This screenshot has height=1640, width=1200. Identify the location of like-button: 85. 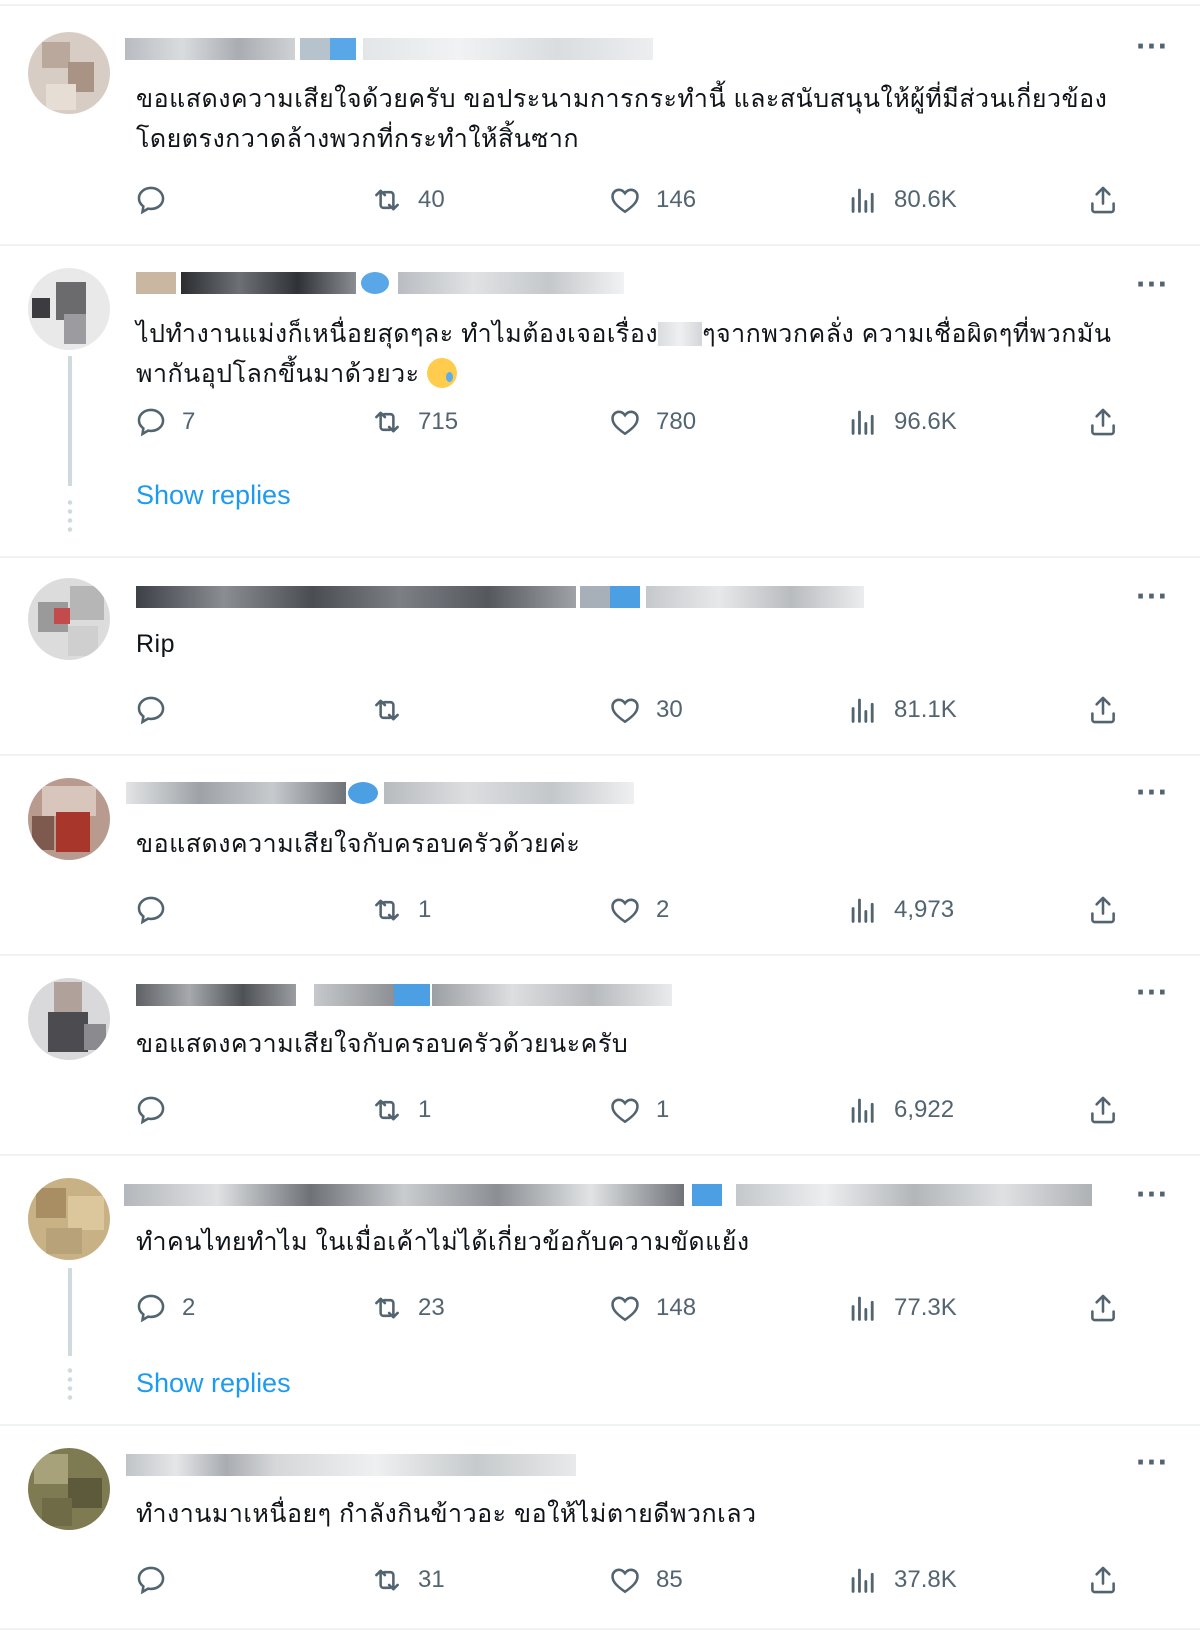
(645, 1580).